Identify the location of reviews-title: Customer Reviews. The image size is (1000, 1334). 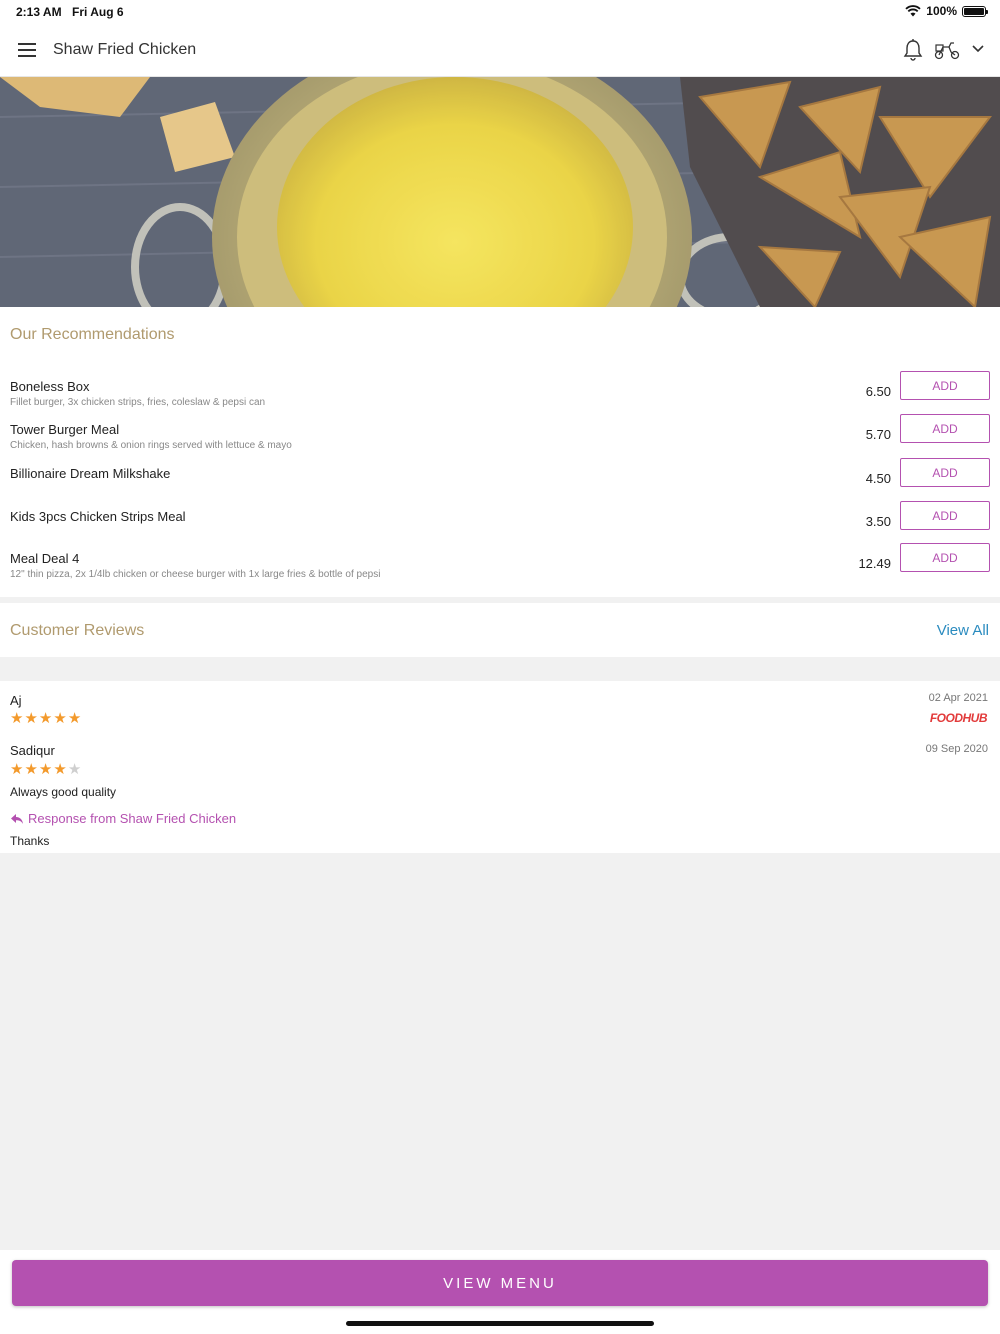
(77, 630).